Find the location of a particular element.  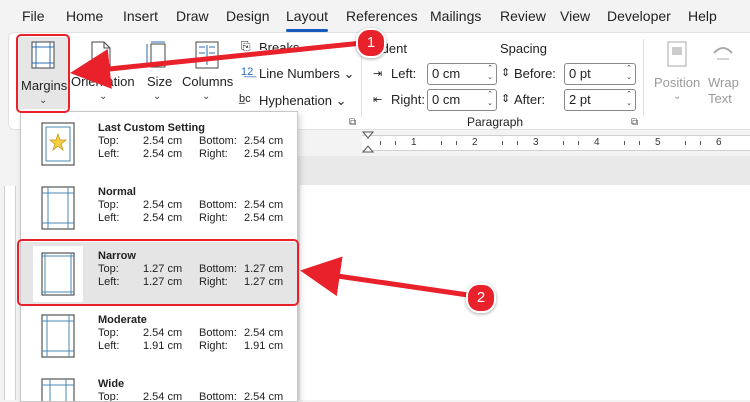

margin-option-wide: Wide Top: 2.54 cm Bottom: 2.54 cm is located at coordinates (159, 385).